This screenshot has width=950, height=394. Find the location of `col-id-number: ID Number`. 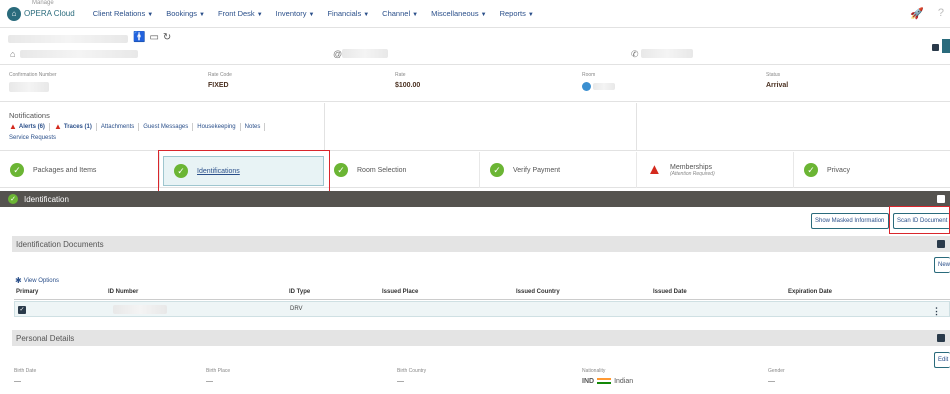

col-id-number: ID Number is located at coordinates (123, 292).